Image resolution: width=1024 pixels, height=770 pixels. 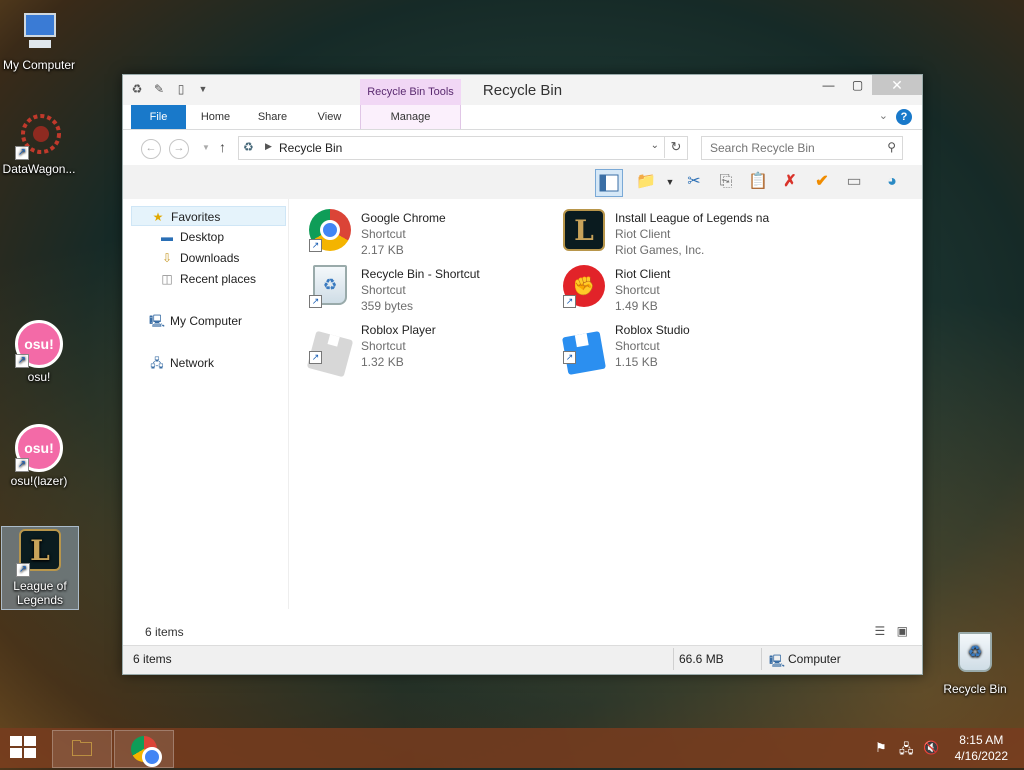 I want to click on tab-view: View, so click(x=329, y=117).